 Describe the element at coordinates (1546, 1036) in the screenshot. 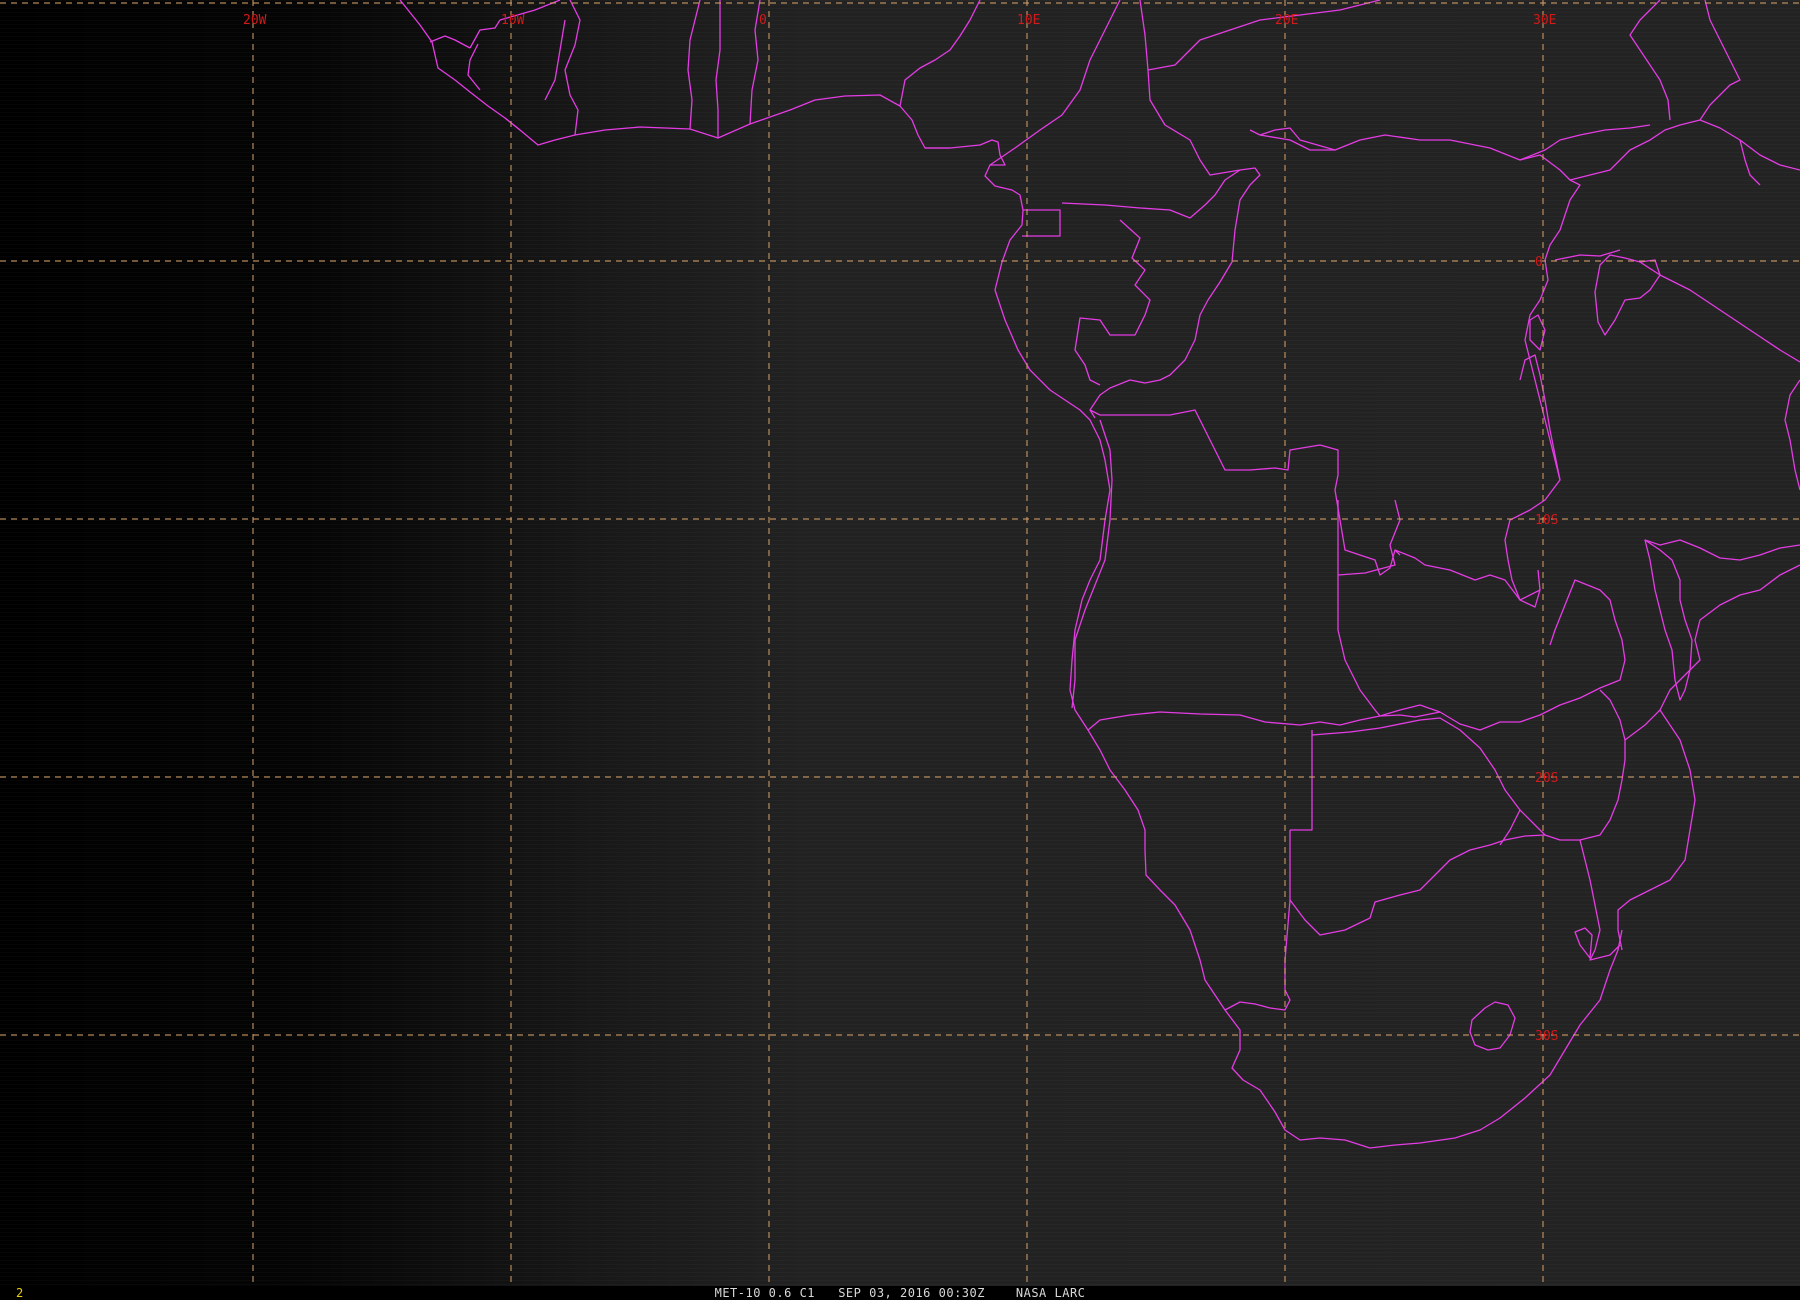

I see `latitude-label: 30S` at that location.